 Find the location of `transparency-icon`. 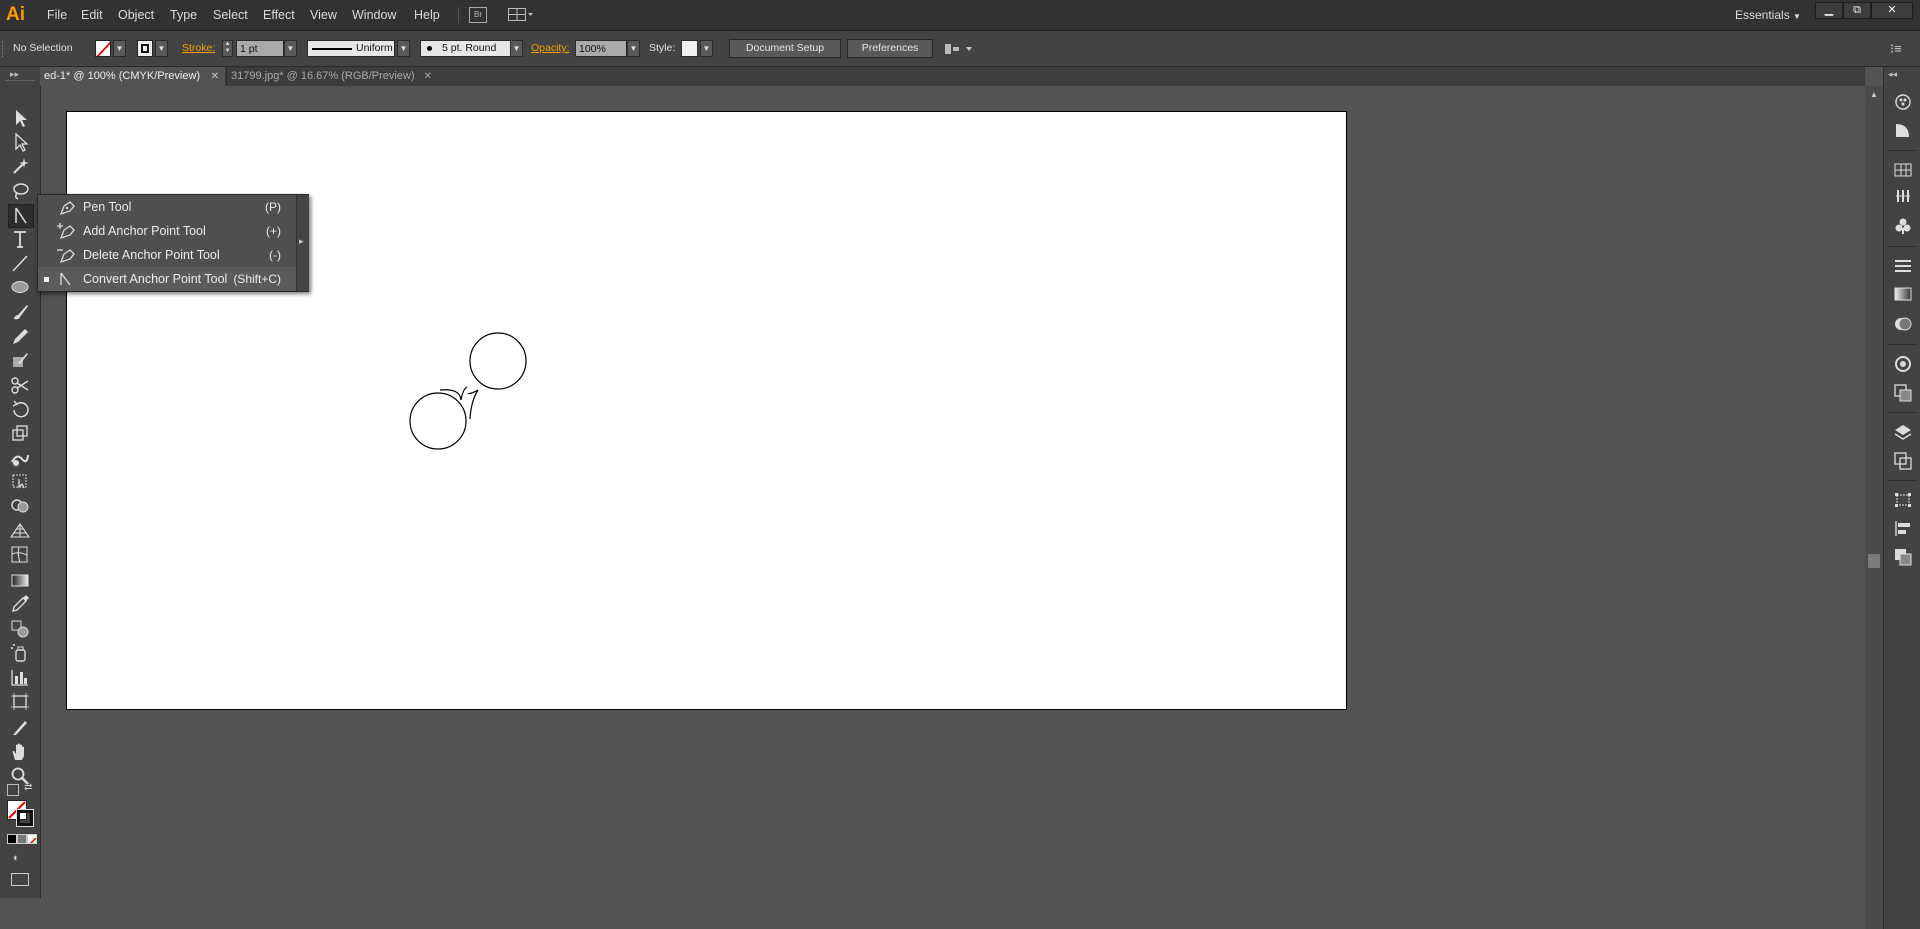

transparency-icon is located at coordinates (1903, 324).